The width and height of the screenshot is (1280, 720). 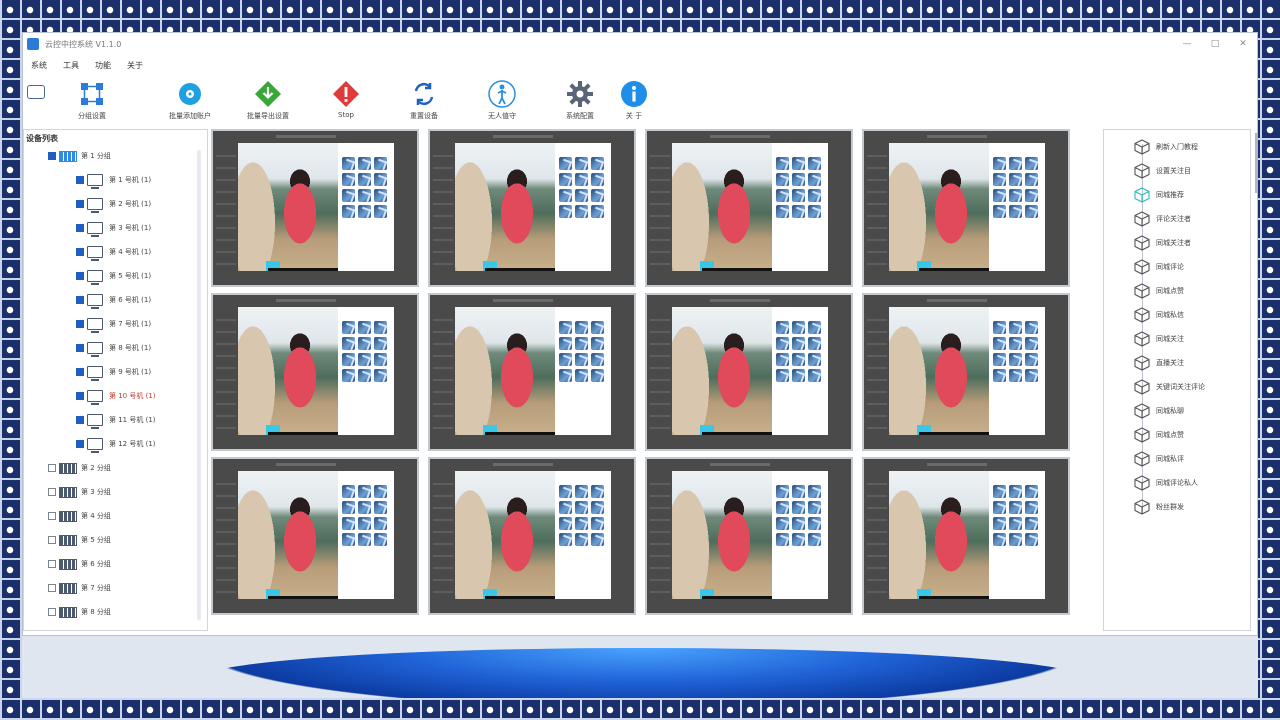 What do you see at coordinates (424, 100) in the screenshot?
I see `reset-device-button: 重置设备` at bounding box center [424, 100].